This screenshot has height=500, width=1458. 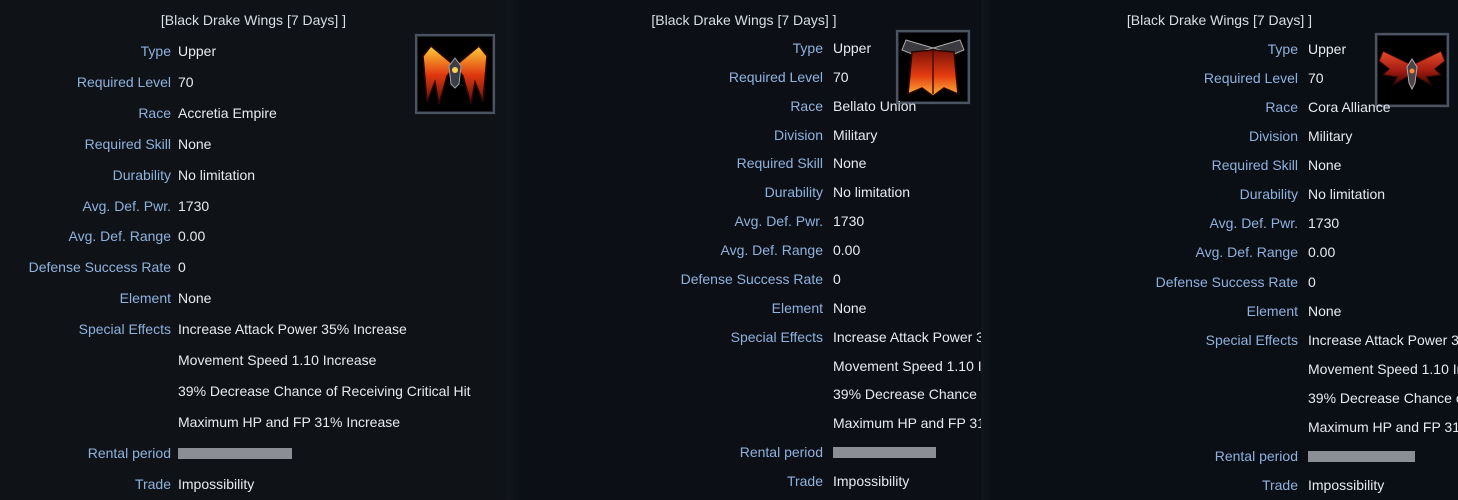 I want to click on stat-label: Trade, so click(x=1279, y=485).